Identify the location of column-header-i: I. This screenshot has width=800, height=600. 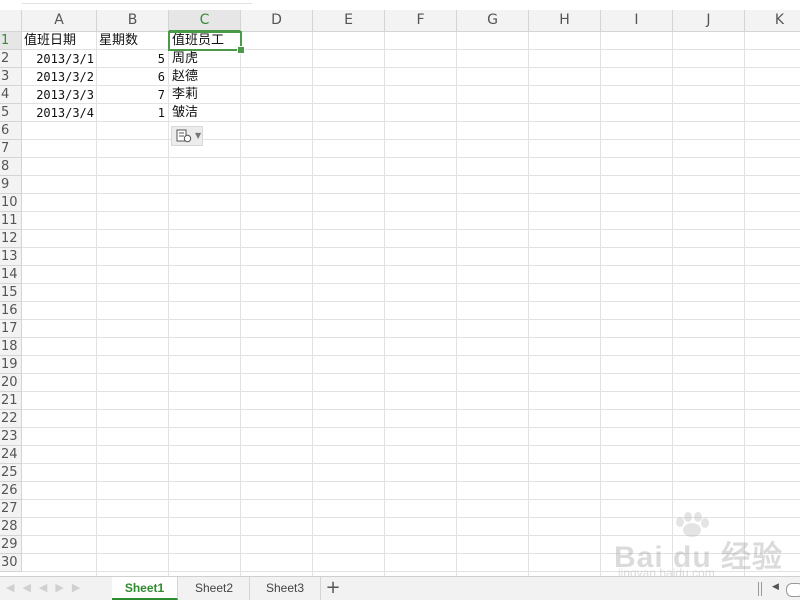
(637, 21).